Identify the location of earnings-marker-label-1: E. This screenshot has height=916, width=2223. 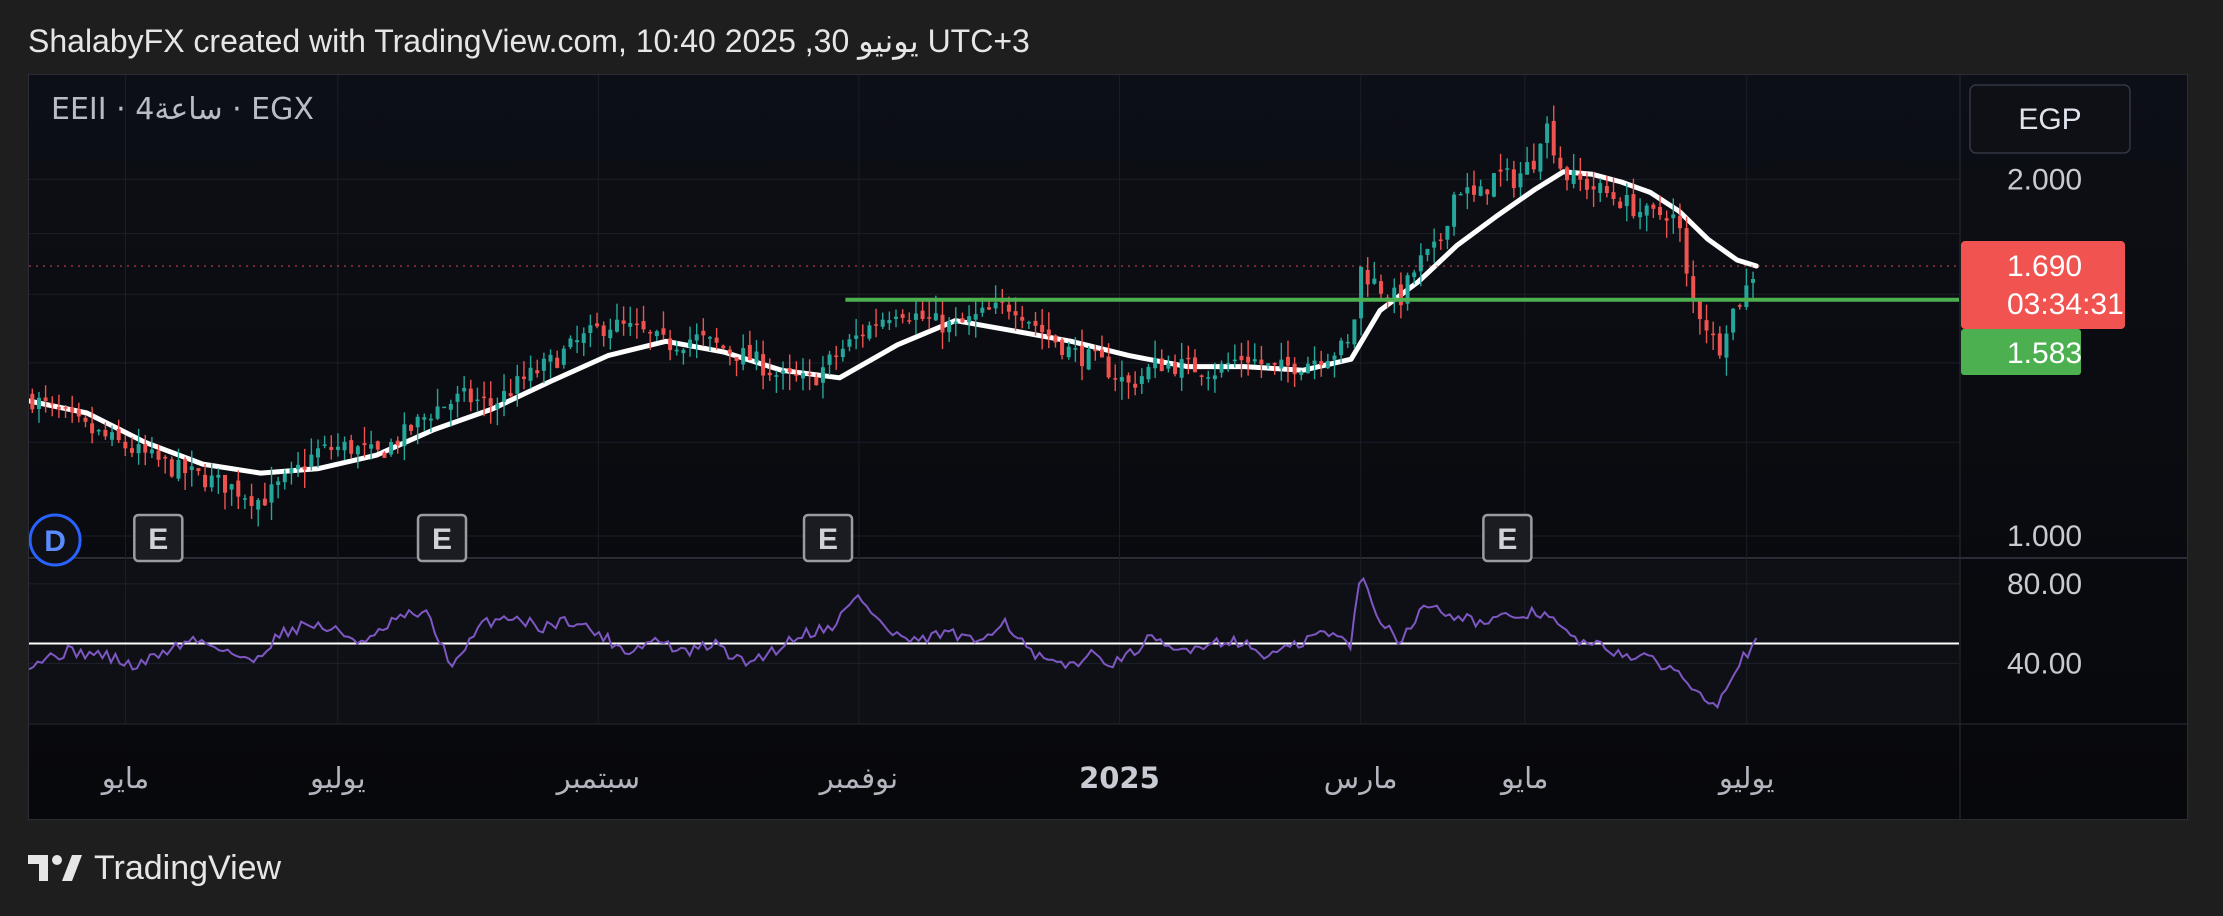
(442, 539).